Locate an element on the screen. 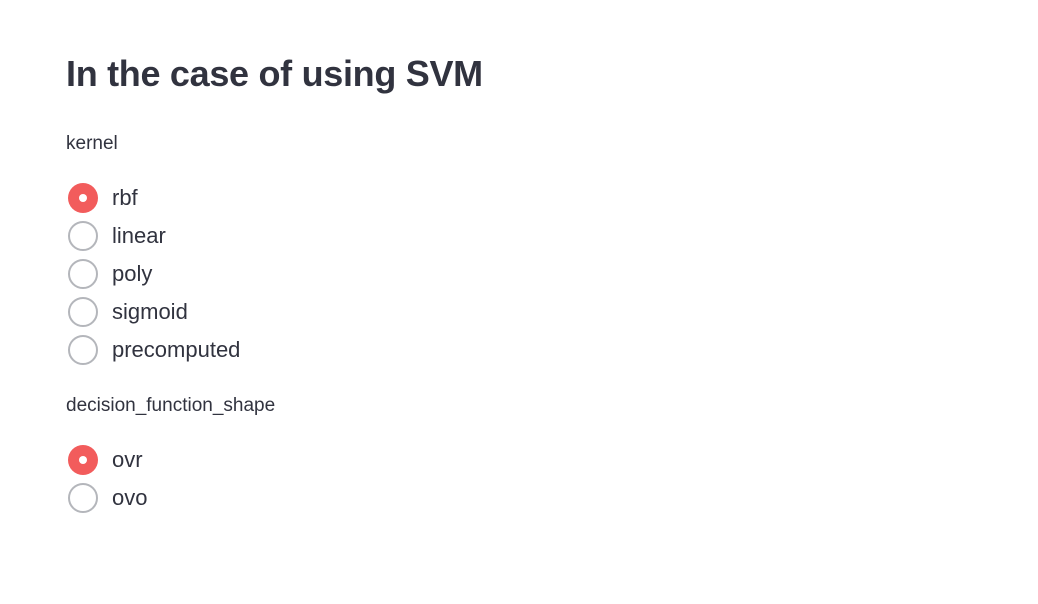 The height and width of the screenshot is (604, 1038). kernel-label: kernel is located at coordinates (92, 143).